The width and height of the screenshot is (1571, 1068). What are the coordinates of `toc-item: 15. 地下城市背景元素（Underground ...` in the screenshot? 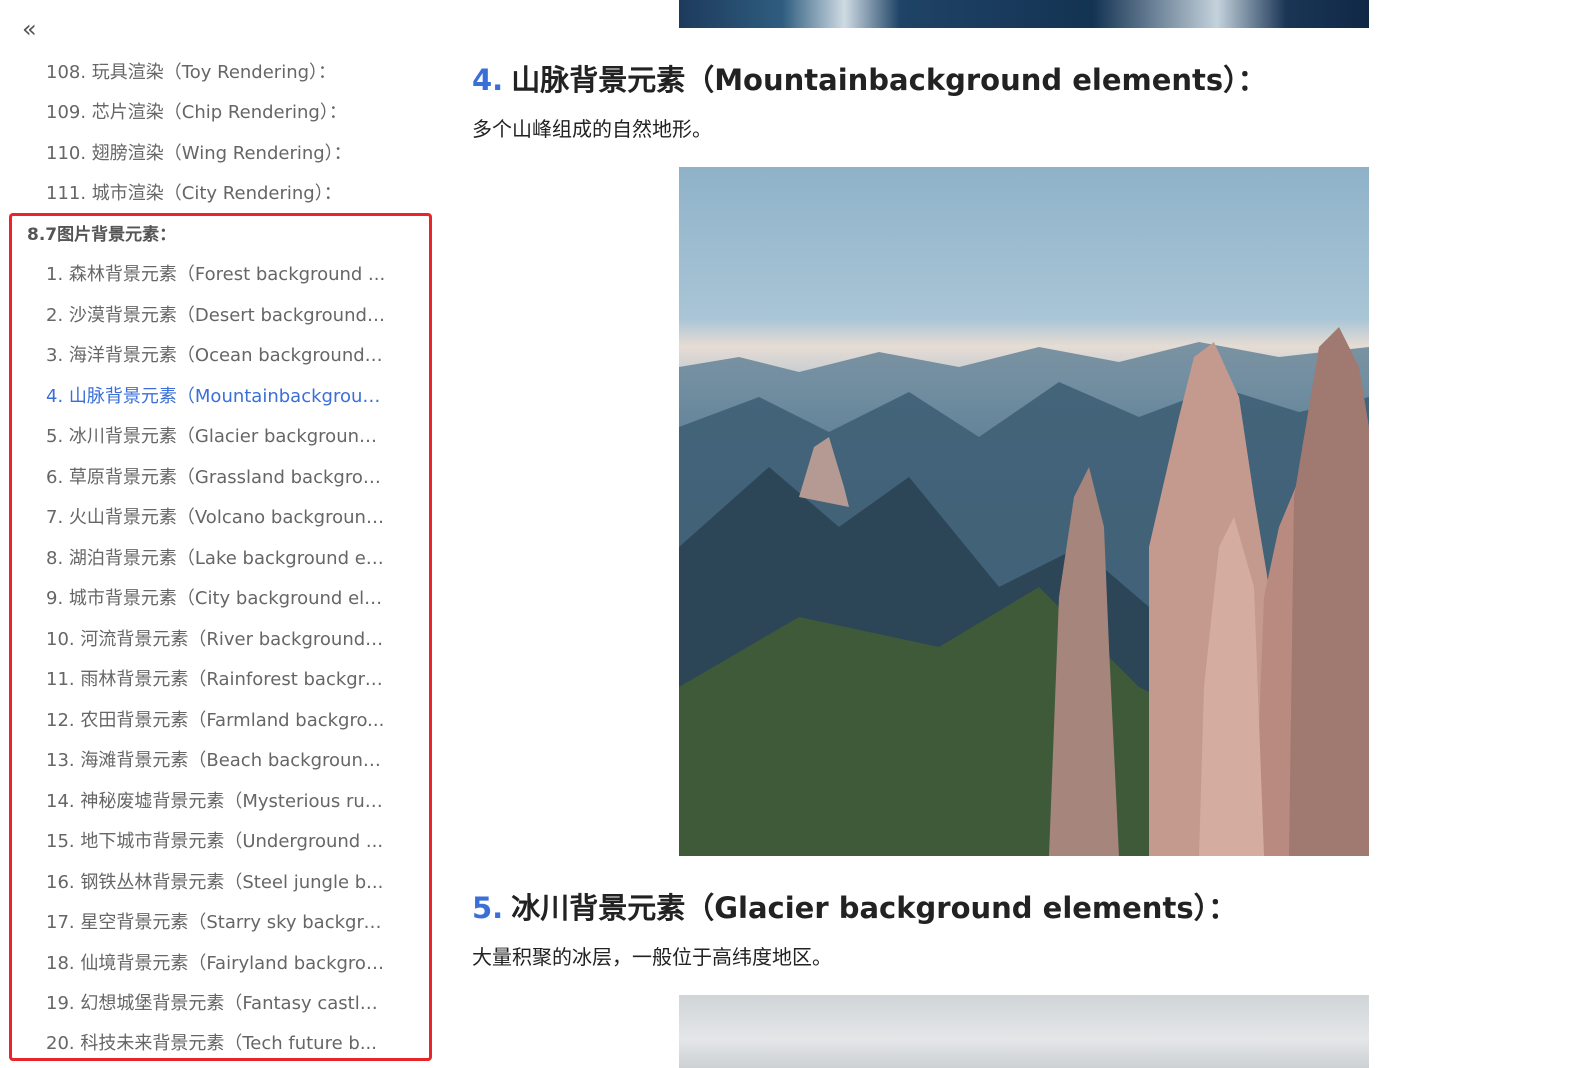 It's located at (216, 842).